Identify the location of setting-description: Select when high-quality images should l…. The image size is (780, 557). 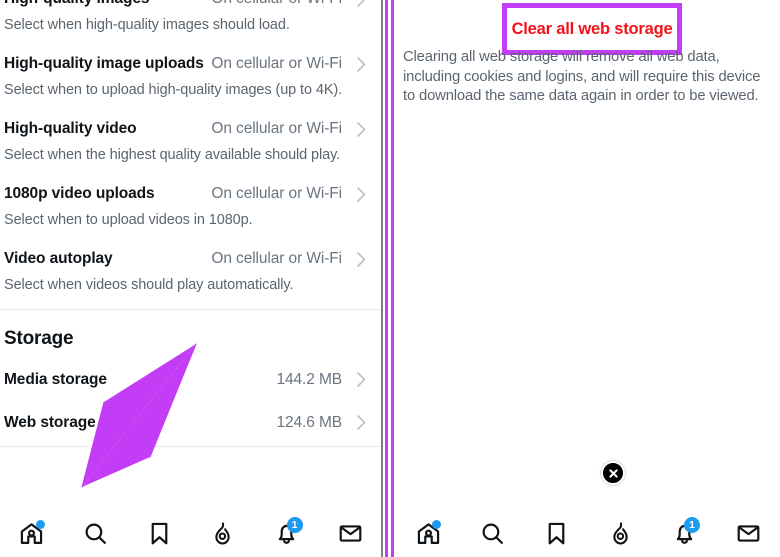
(147, 25).